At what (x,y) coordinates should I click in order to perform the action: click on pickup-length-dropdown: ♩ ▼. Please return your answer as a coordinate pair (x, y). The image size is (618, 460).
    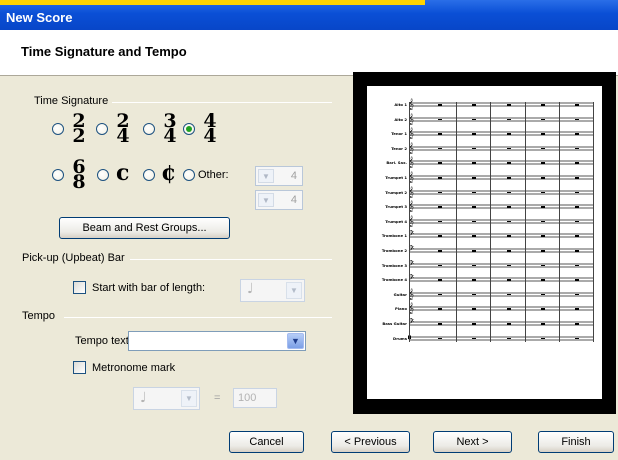
    Looking at the image, I should click on (272, 290).